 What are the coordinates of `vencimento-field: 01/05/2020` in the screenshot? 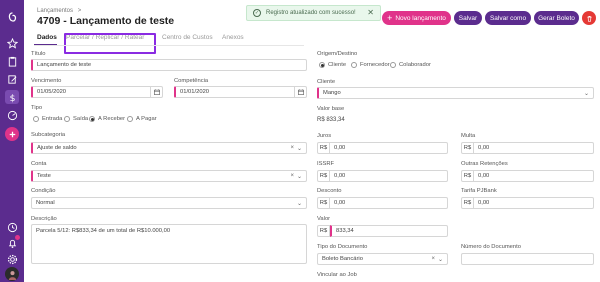 It's located at (97, 92).